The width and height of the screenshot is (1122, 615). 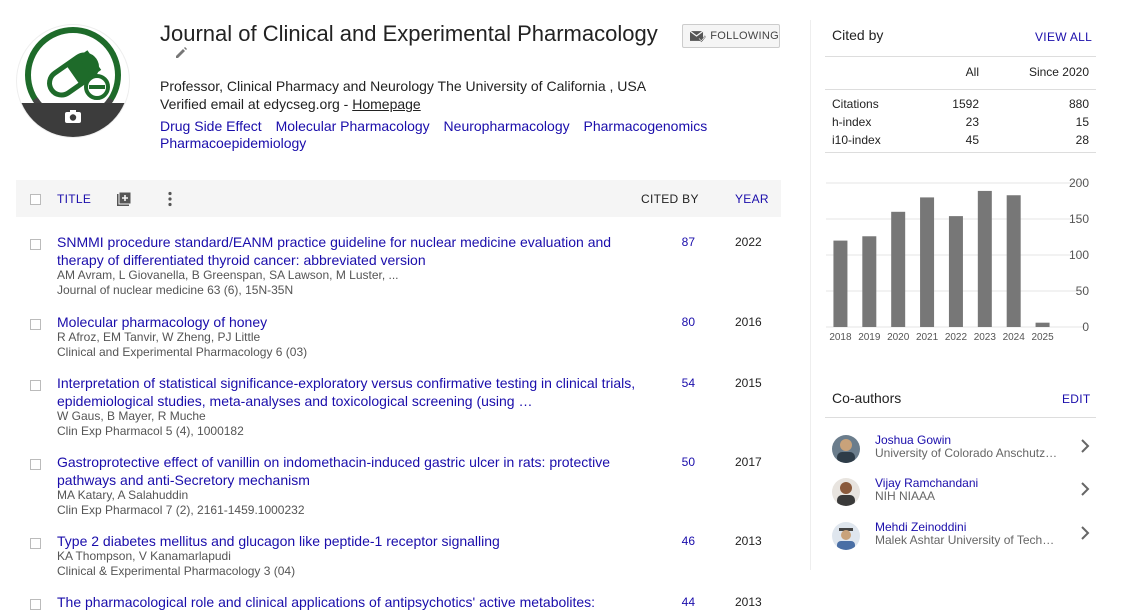 I want to click on stat-all: 23, so click(x=972, y=122).